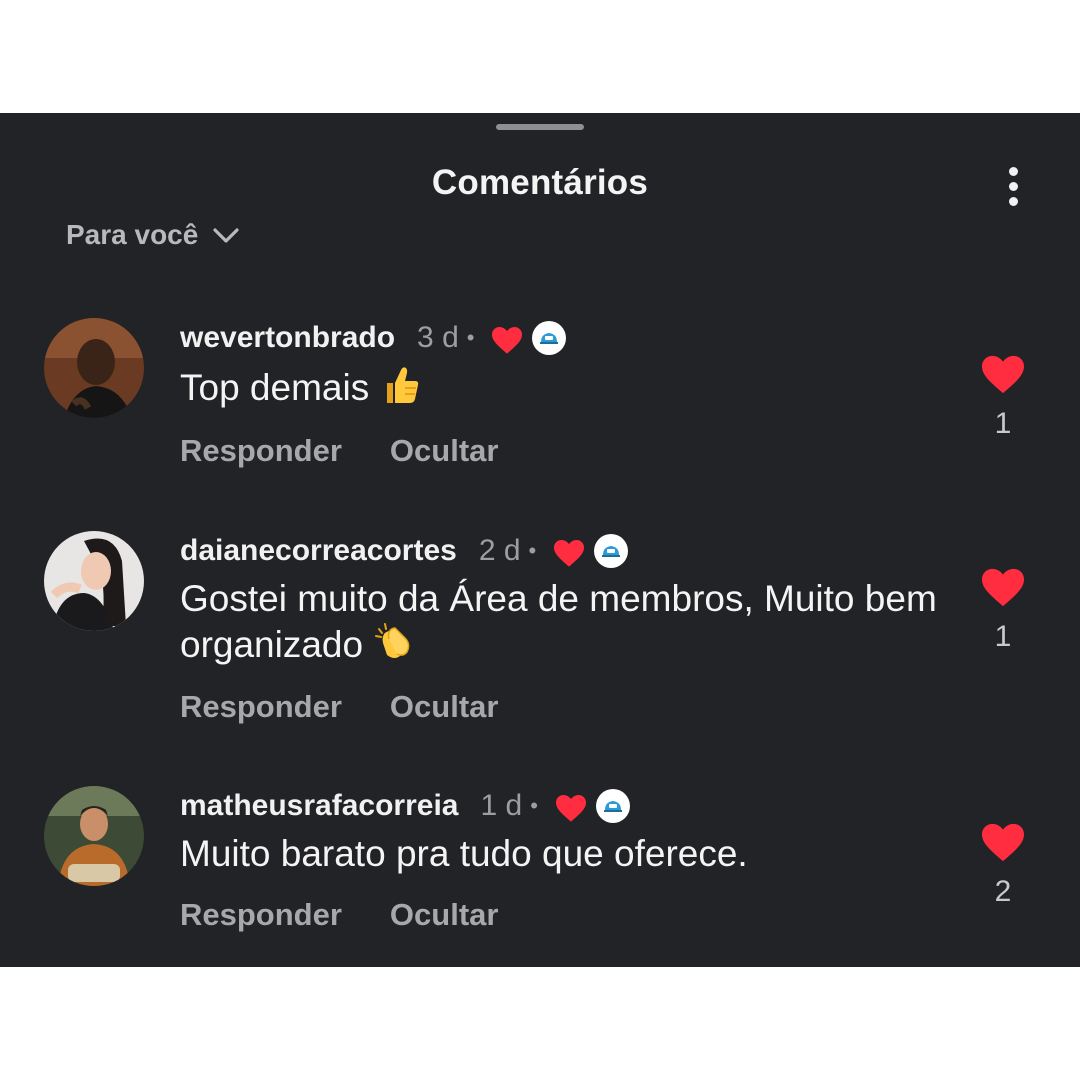  What do you see at coordinates (560, 387) in the screenshot?
I see `comment-text: Top demais` at bounding box center [560, 387].